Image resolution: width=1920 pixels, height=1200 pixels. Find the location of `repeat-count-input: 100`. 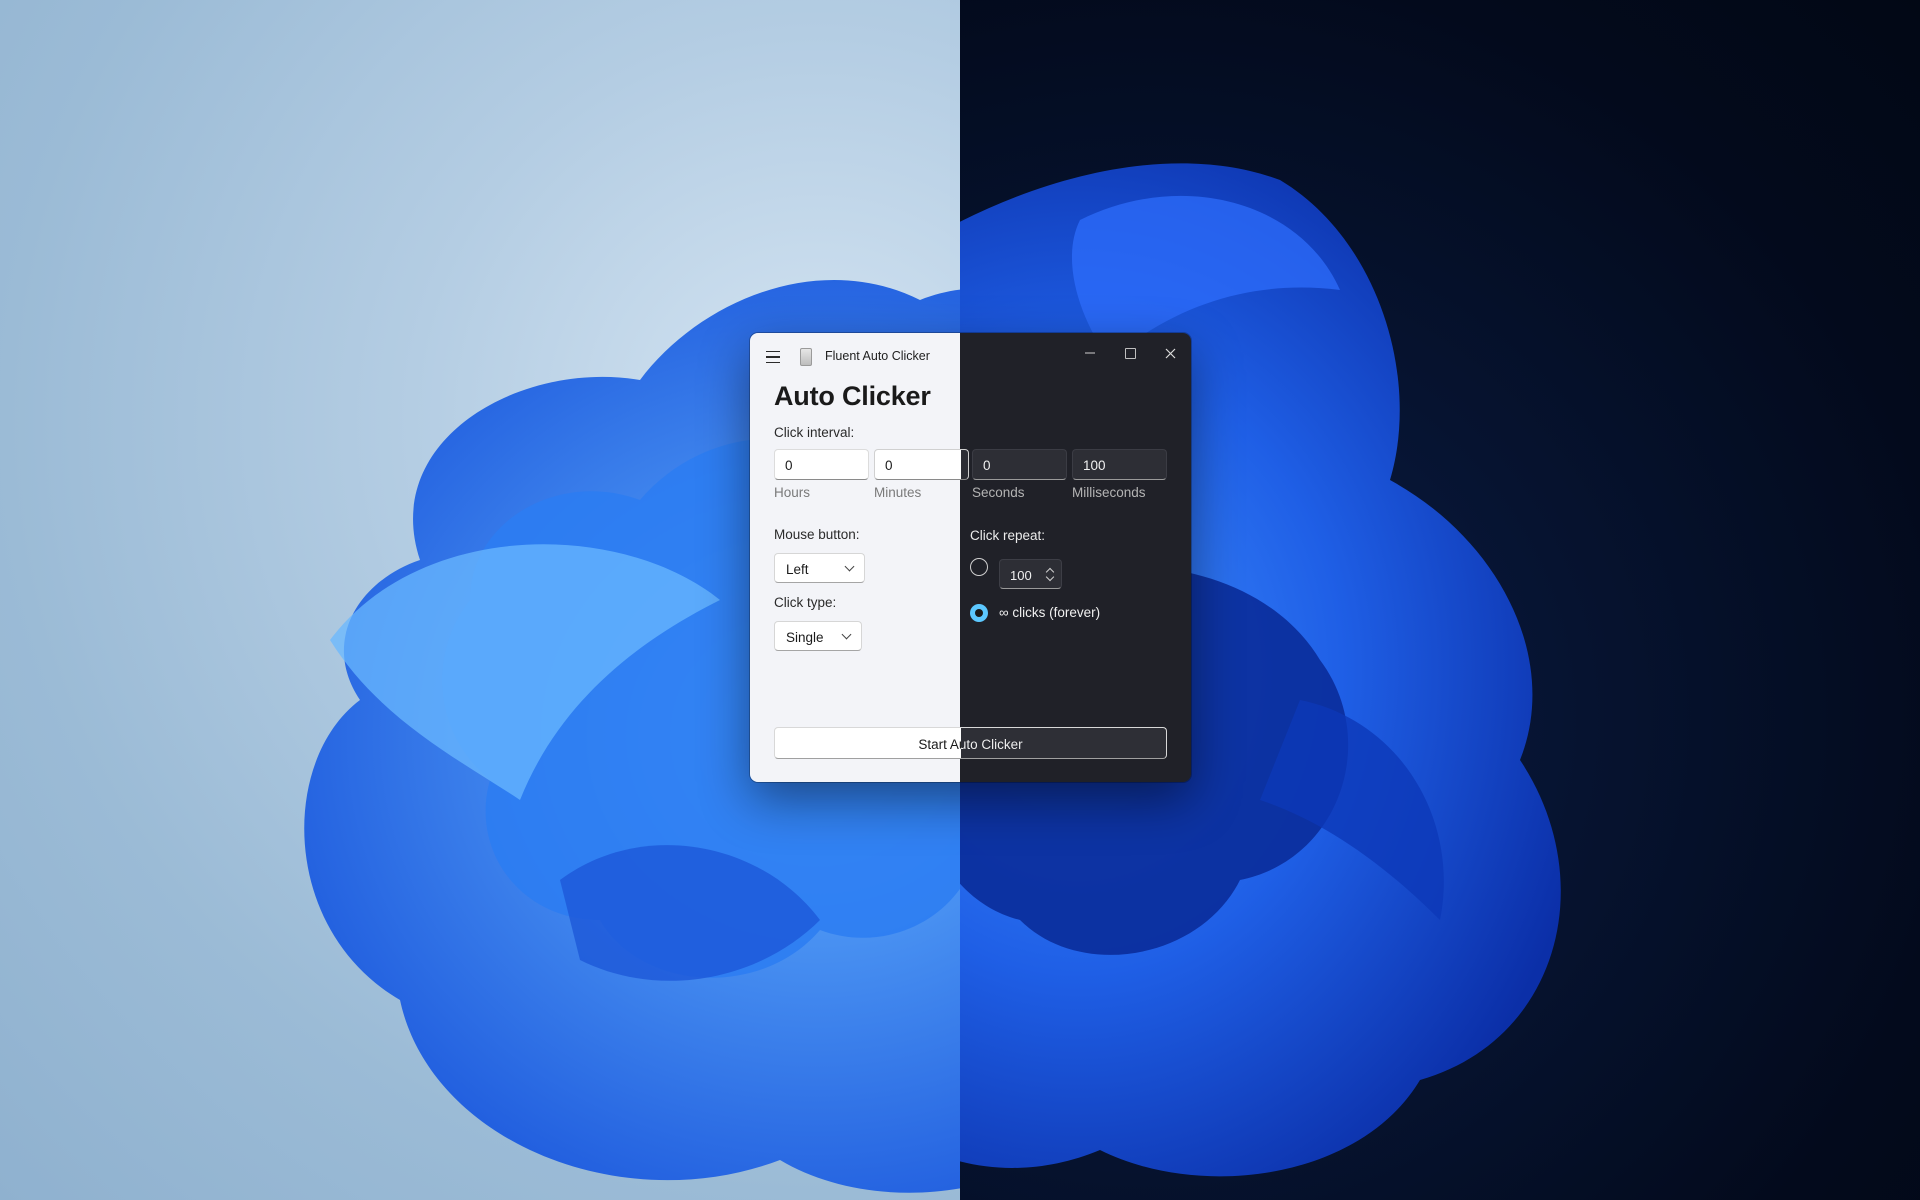

repeat-count-input: 100 is located at coordinates (1030, 574).